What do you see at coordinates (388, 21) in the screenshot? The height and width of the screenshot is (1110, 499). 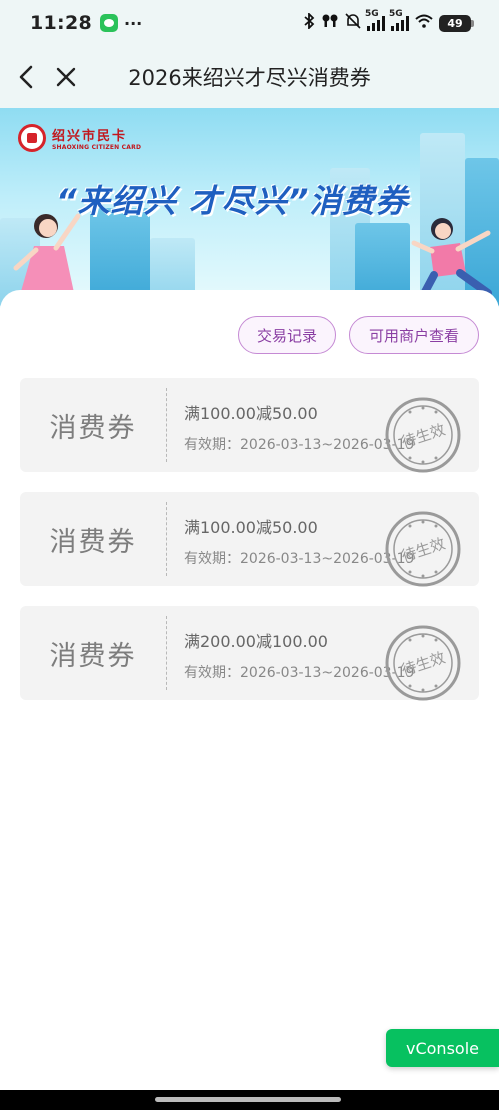 I see `status-icons: 5G 5G 49` at bounding box center [388, 21].